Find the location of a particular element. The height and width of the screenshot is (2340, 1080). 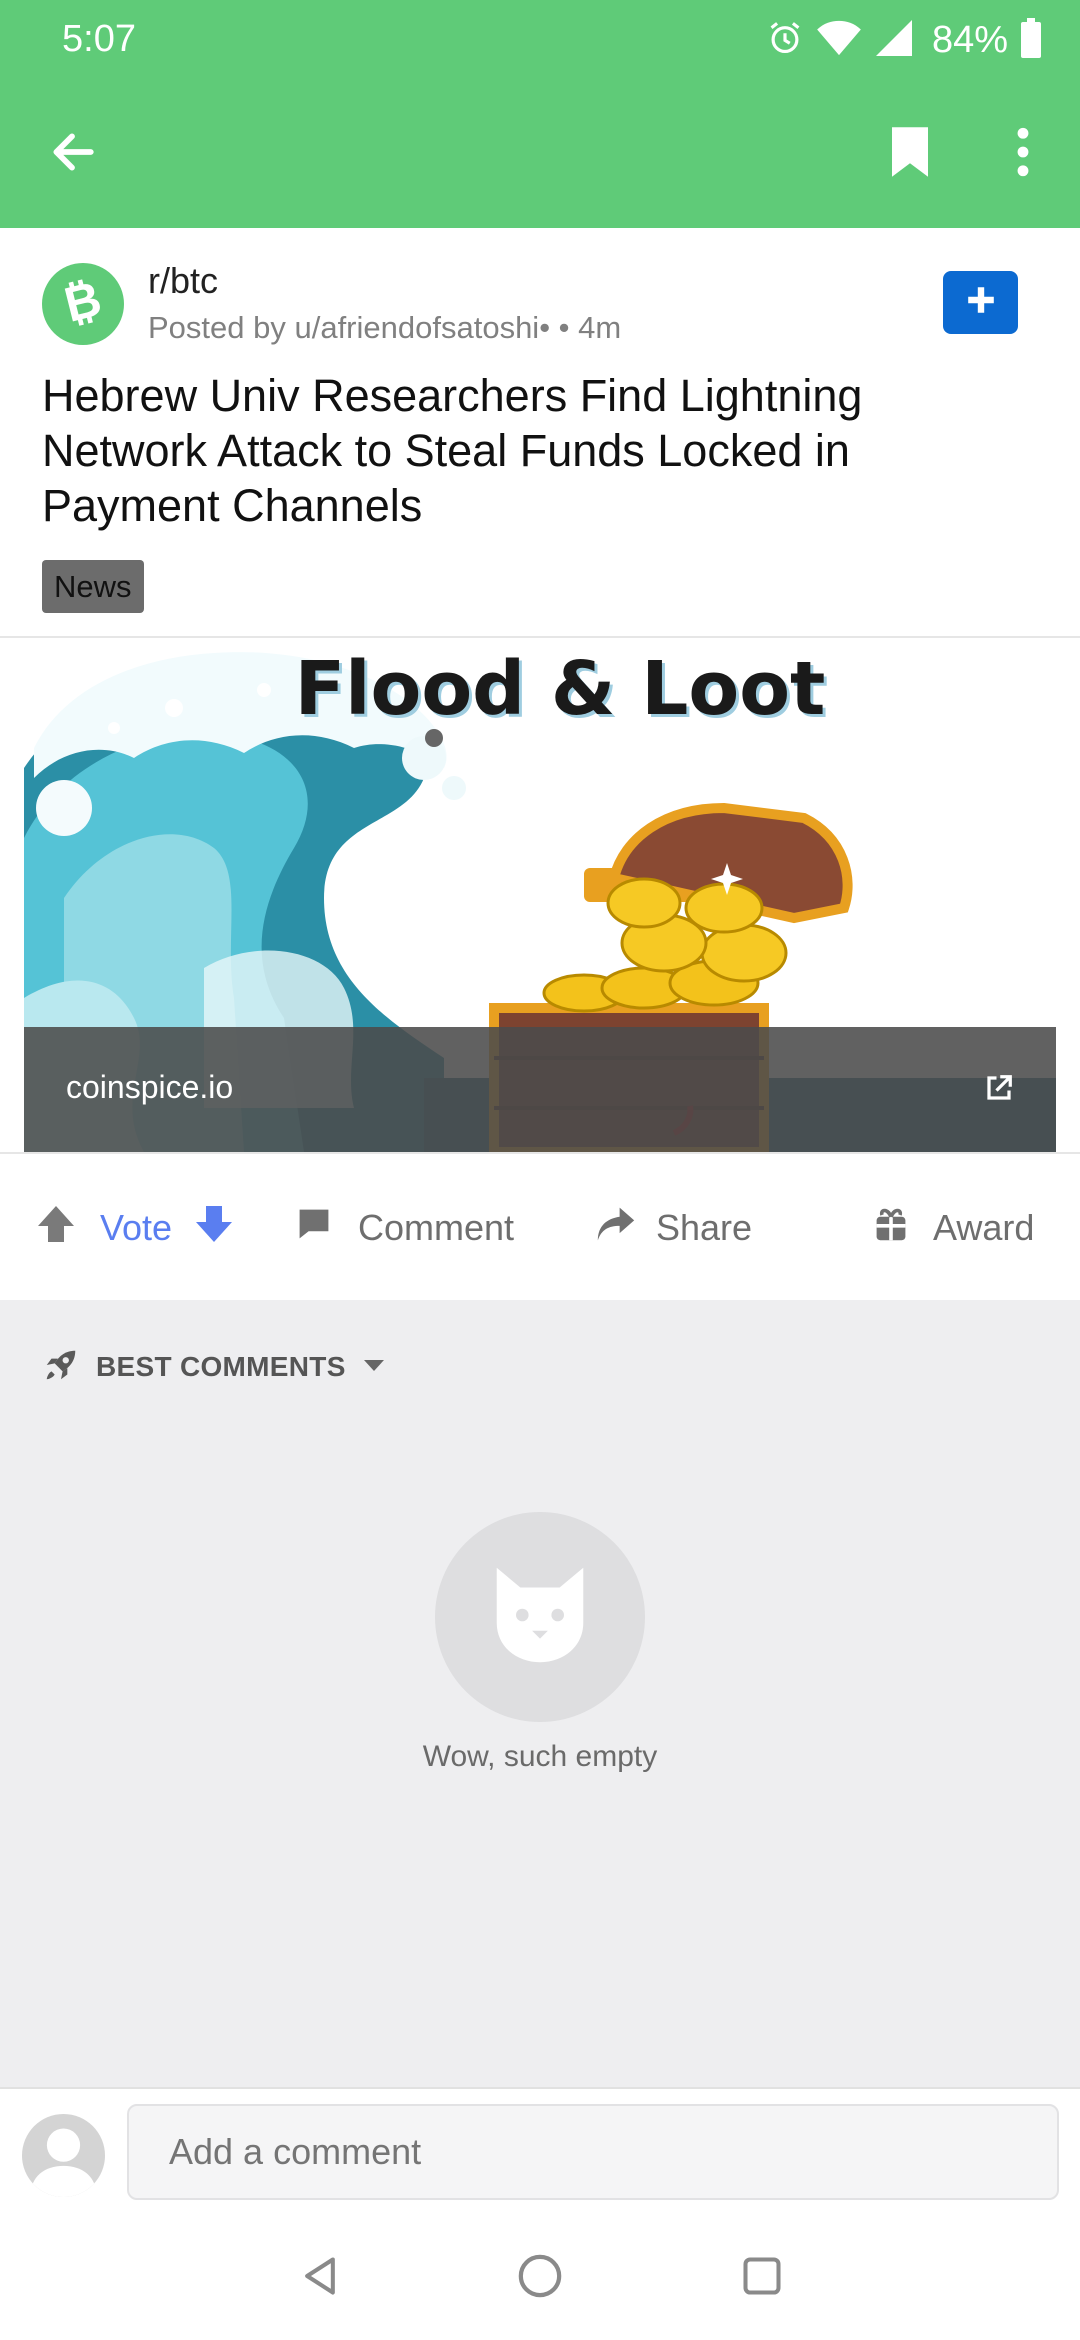

status-icons: 84% is located at coordinates (904, 40).